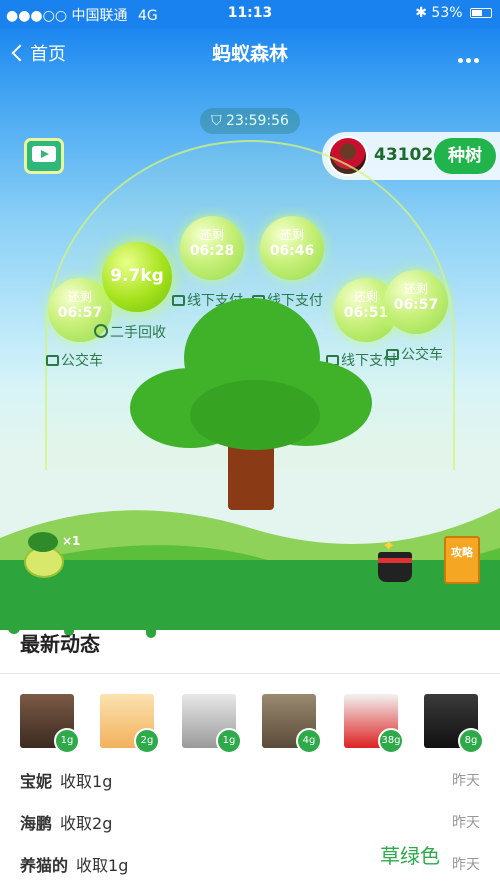  I want to click on energy-bubble: 还剩 06:46, so click(292, 248).